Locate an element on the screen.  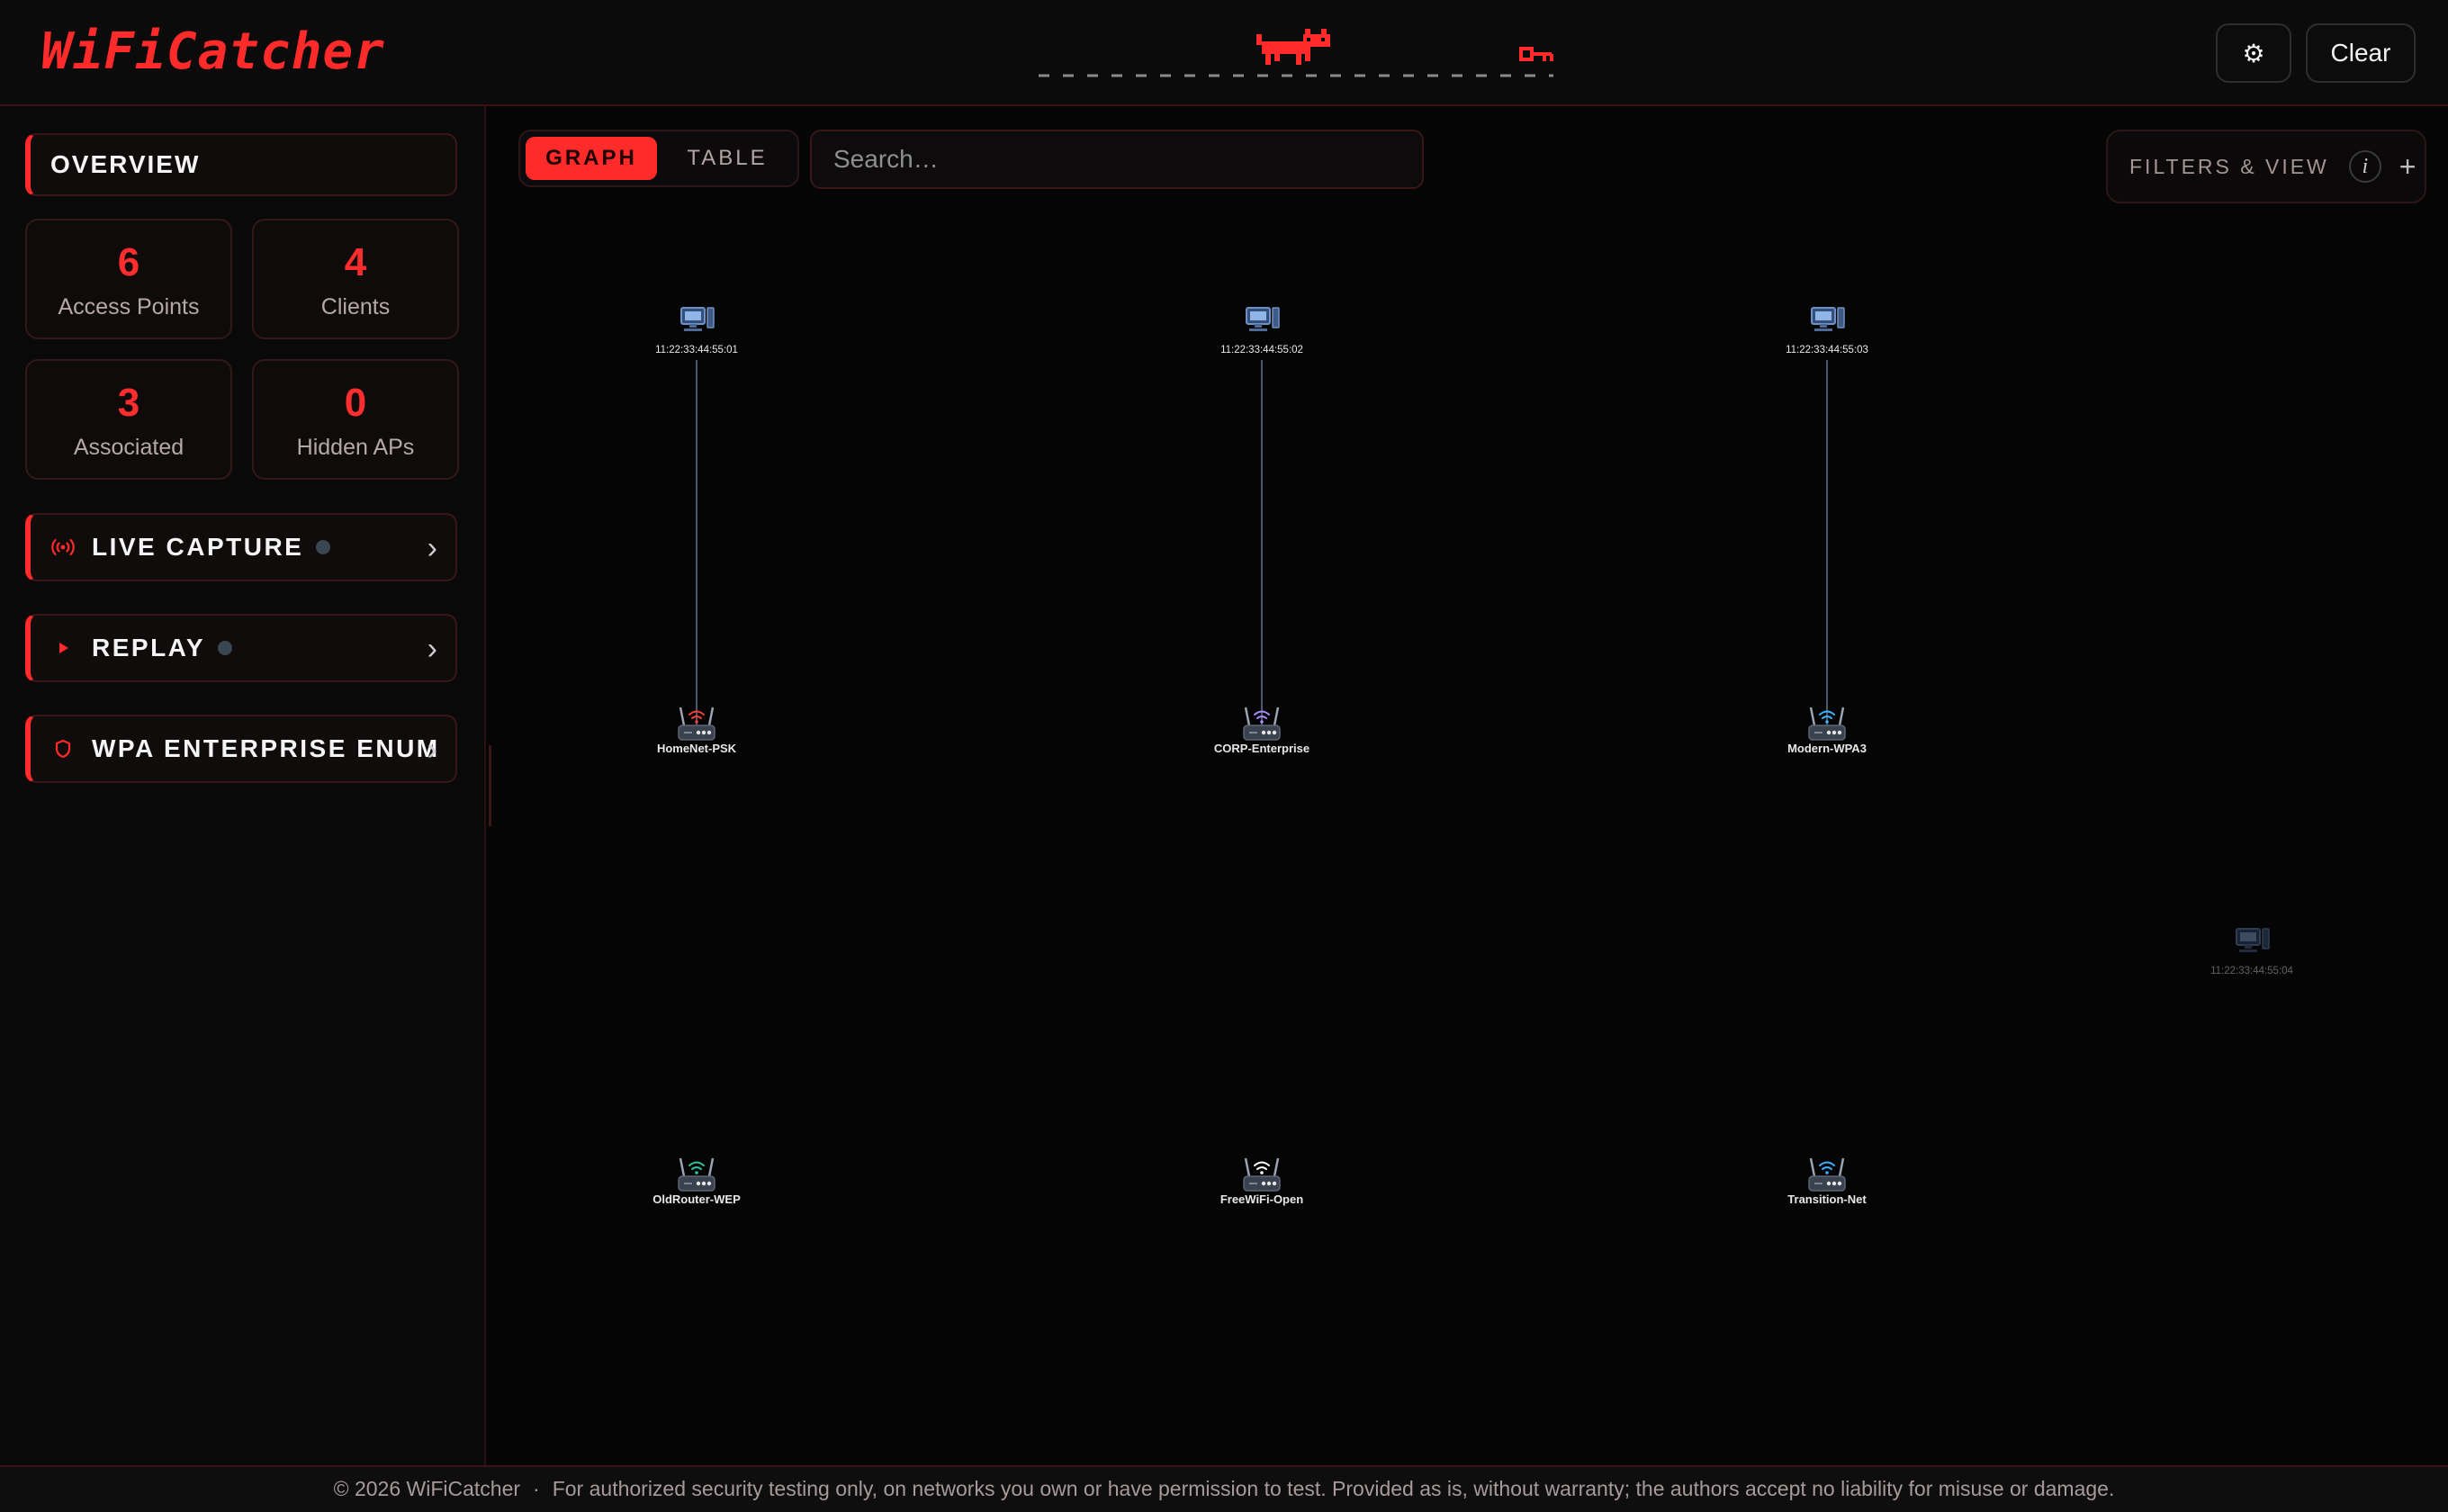
client-node: 11:22:33:44:55:02 is located at coordinates (1261, 332).